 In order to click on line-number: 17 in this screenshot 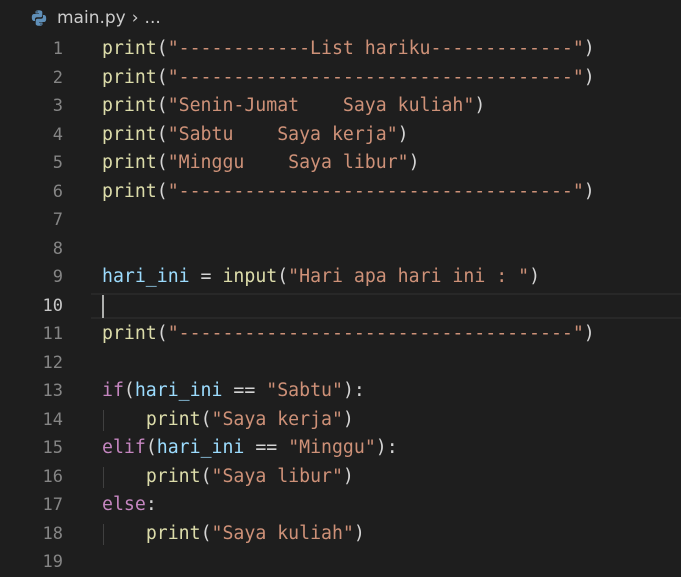, I will do `click(52, 505)`.